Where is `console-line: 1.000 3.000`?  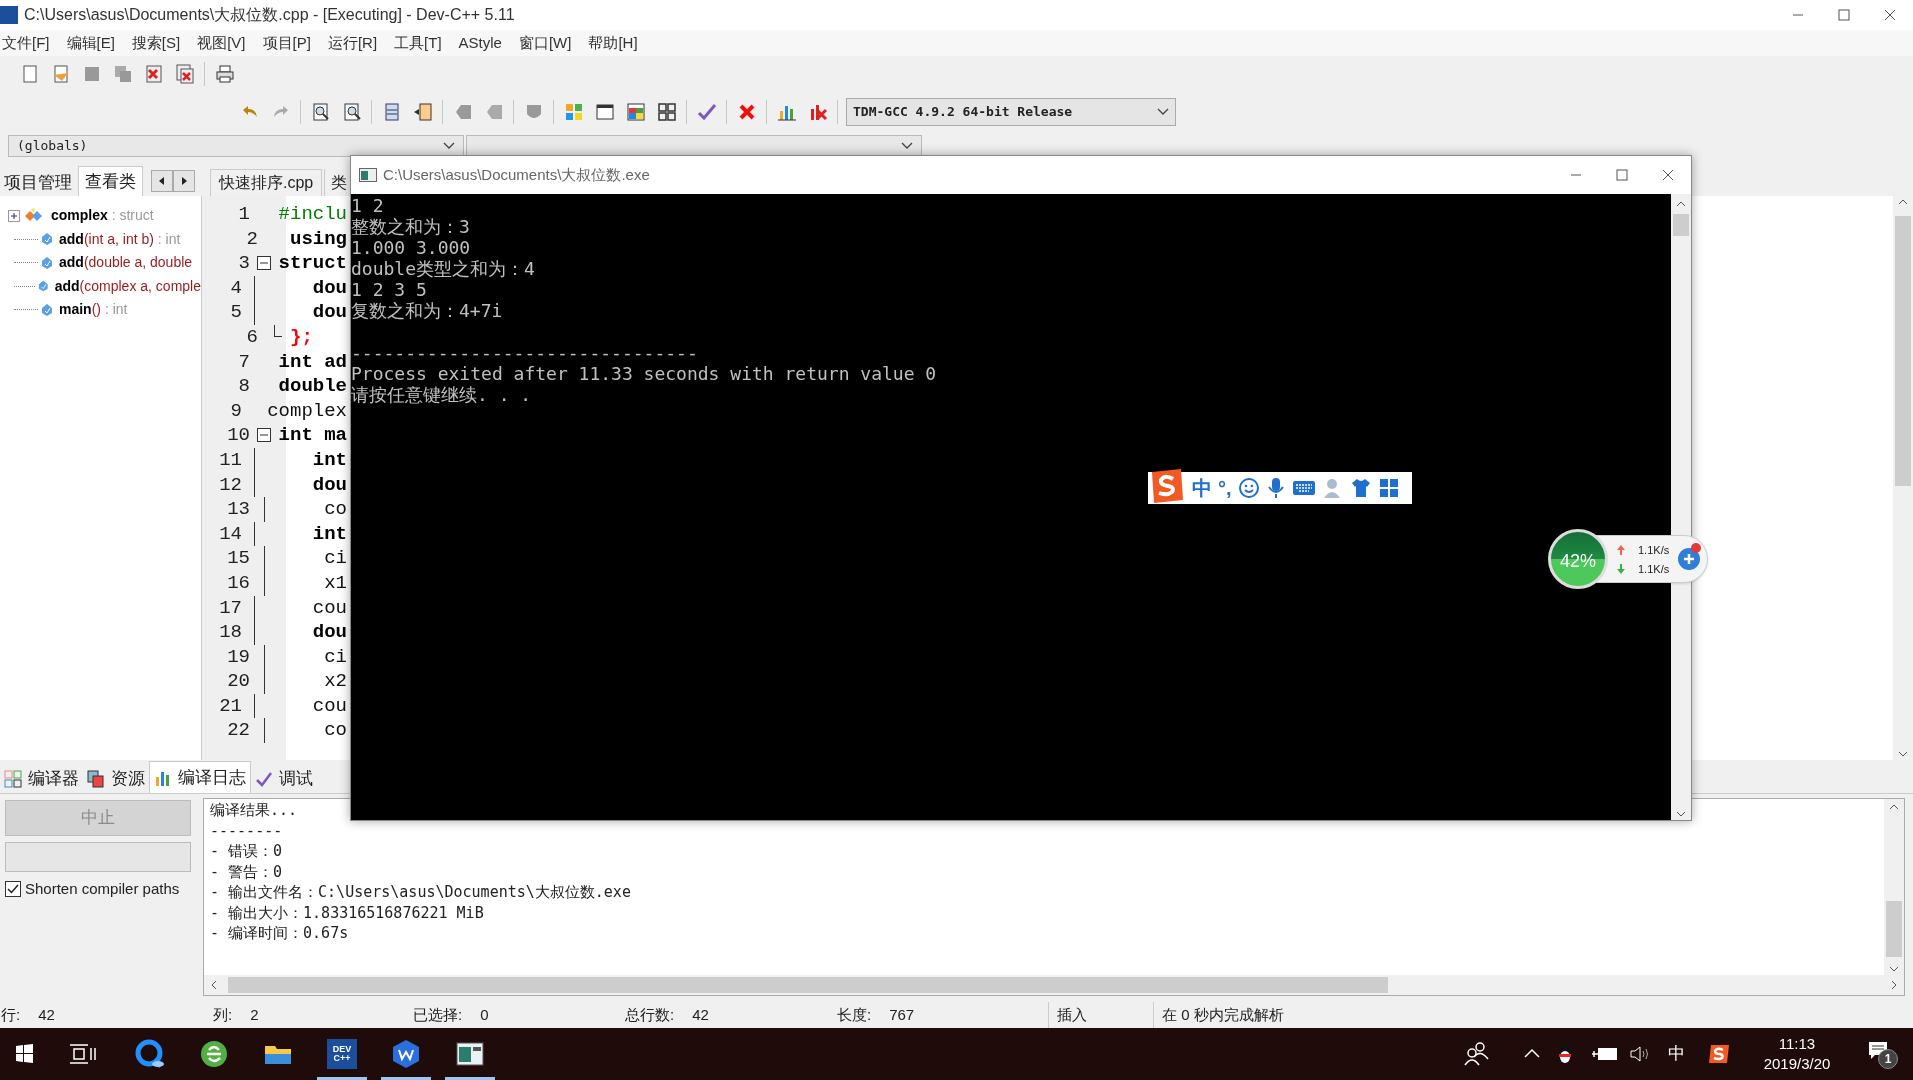
console-line: 1.000 3.000 is located at coordinates (411, 247).